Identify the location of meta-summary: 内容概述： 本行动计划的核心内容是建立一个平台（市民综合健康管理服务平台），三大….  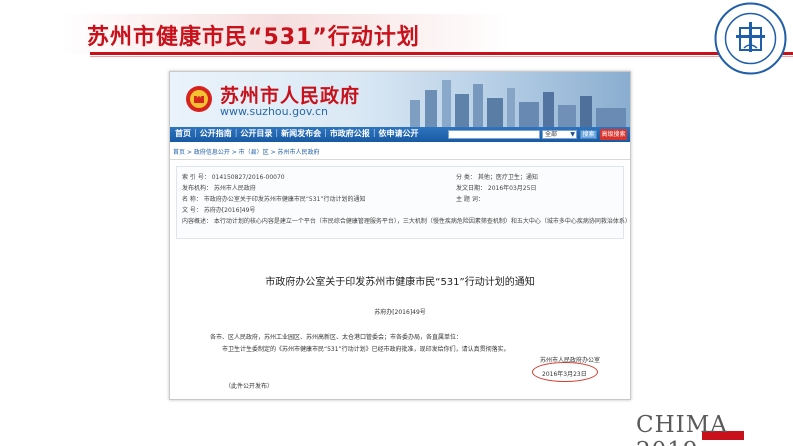
(406, 221).